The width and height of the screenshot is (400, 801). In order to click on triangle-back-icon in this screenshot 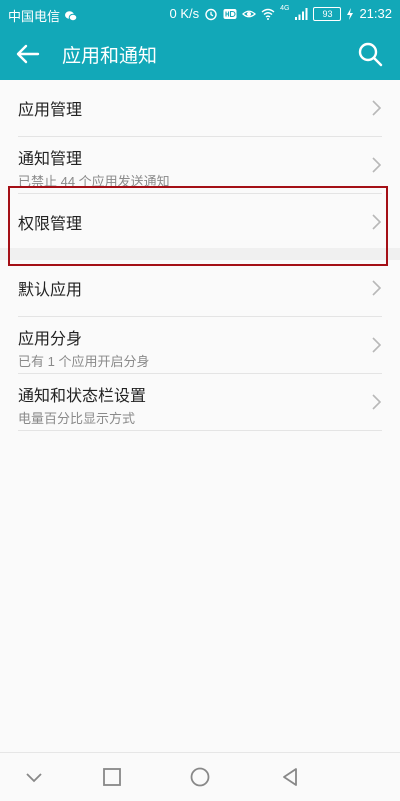, I will do `click(290, 777)`.